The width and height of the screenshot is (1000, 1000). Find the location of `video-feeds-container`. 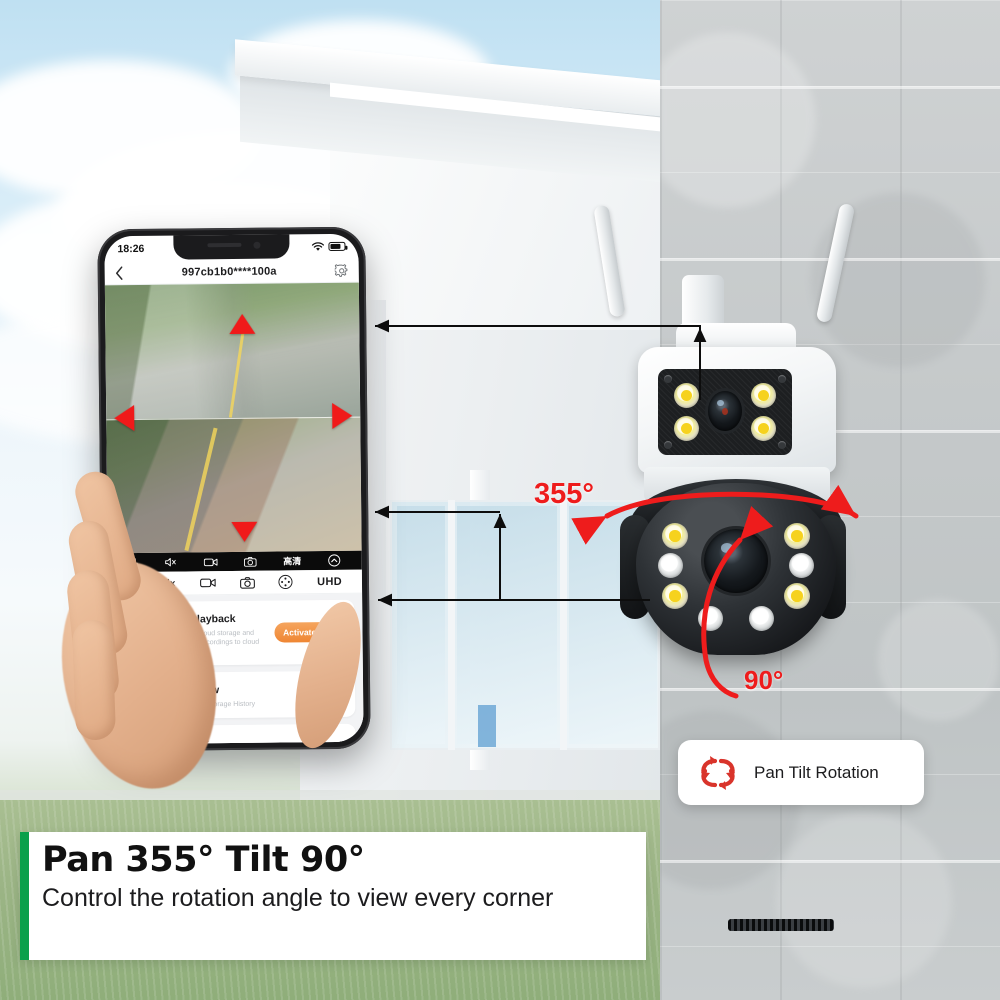

video-feeds-container is located at coordinates (233, 418).